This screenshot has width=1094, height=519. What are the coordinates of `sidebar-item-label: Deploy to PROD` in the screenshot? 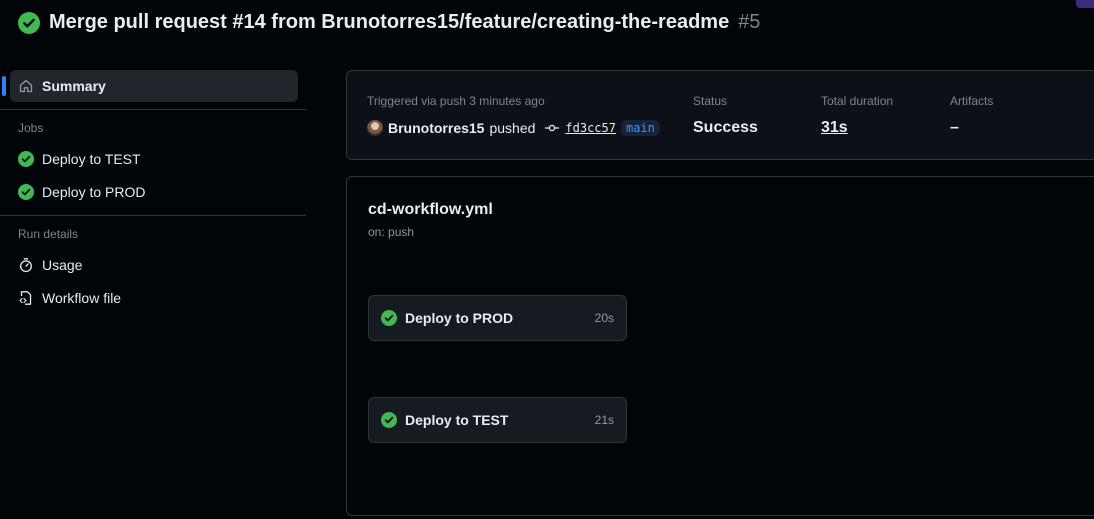 It's located at (94, 191).